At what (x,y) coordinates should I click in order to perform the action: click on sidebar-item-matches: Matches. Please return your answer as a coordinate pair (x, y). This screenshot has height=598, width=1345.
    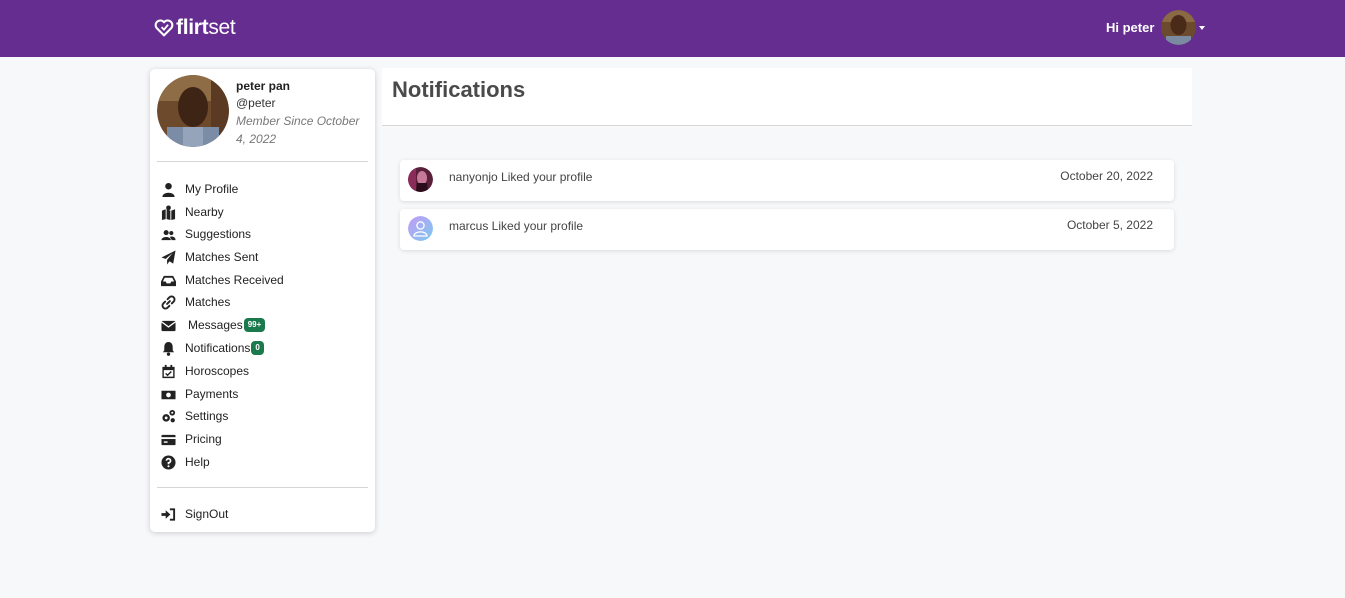
    Looking at the image, I should click on (195, 302).